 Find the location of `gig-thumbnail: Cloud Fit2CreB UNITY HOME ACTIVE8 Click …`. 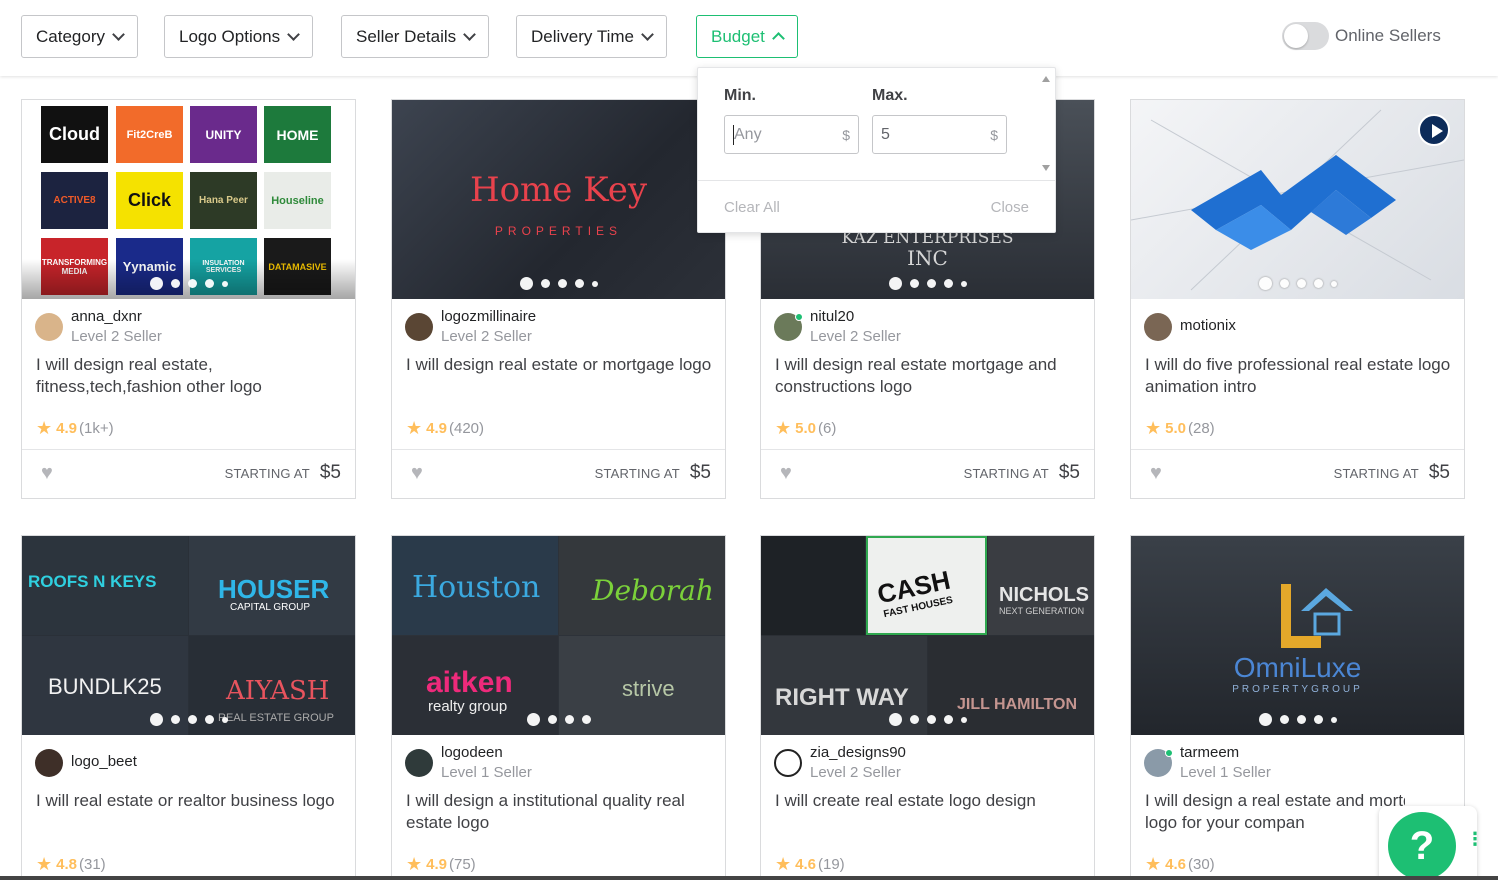

gig-thumbnail: Cloud Fit2CreB UNITY HOME ACTIVE8 Click … is located at coordinates (188, 199).